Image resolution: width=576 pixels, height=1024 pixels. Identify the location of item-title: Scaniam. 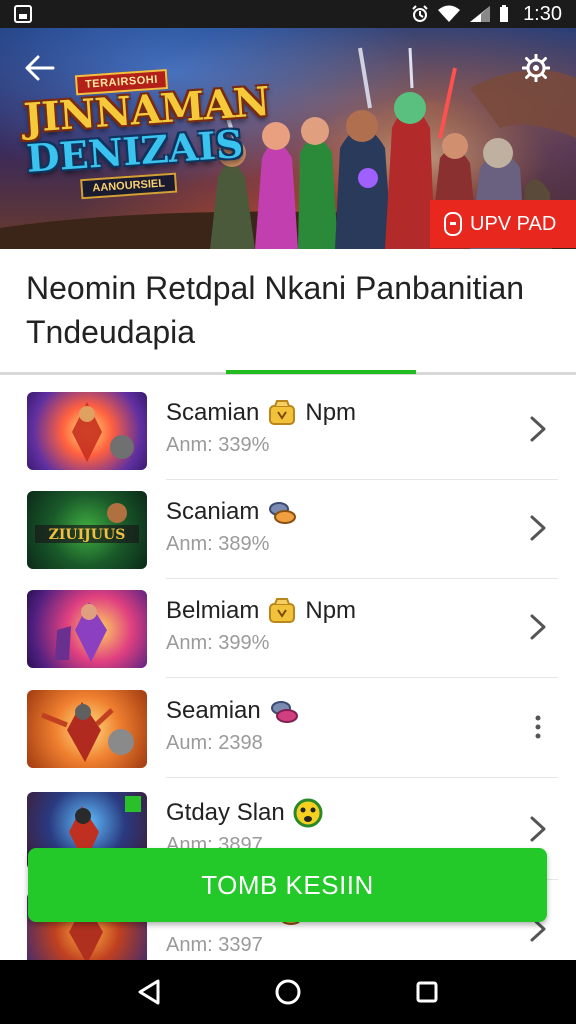
(231, 512).